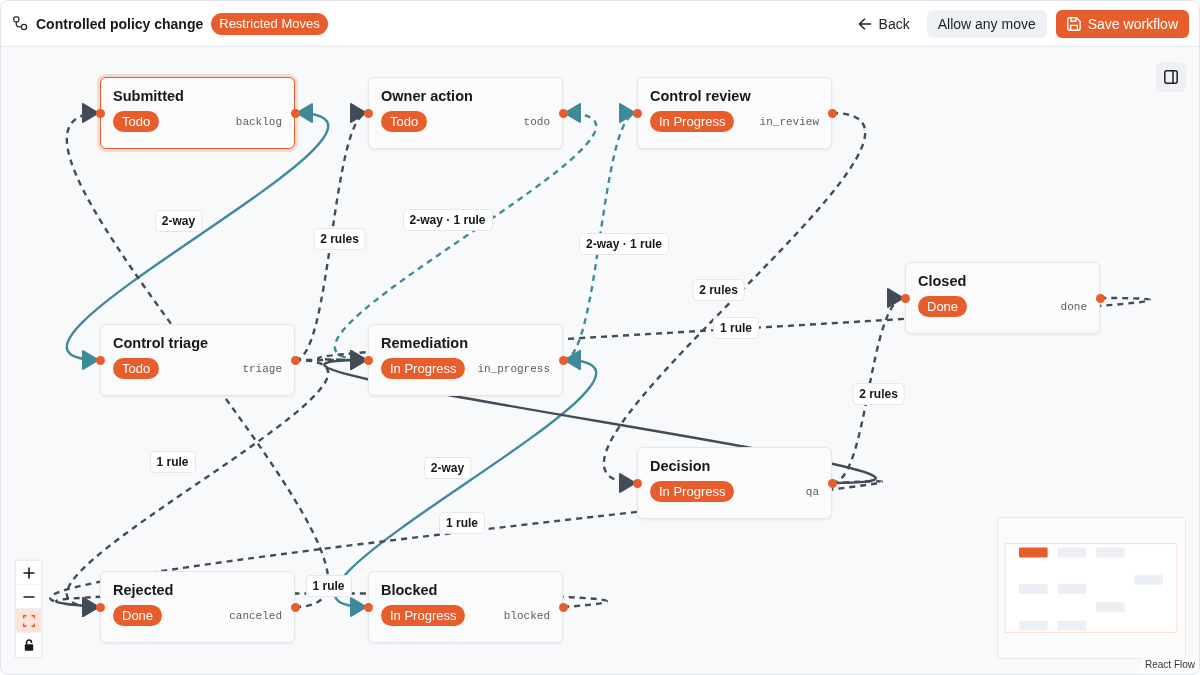 Image resolution: width=1200 pixels, height=675 pixels. What do you see at coordinates (1170, 665) in the screenshot?
I see `attribution-link: React Flow` at bounding box center [1170, 665].